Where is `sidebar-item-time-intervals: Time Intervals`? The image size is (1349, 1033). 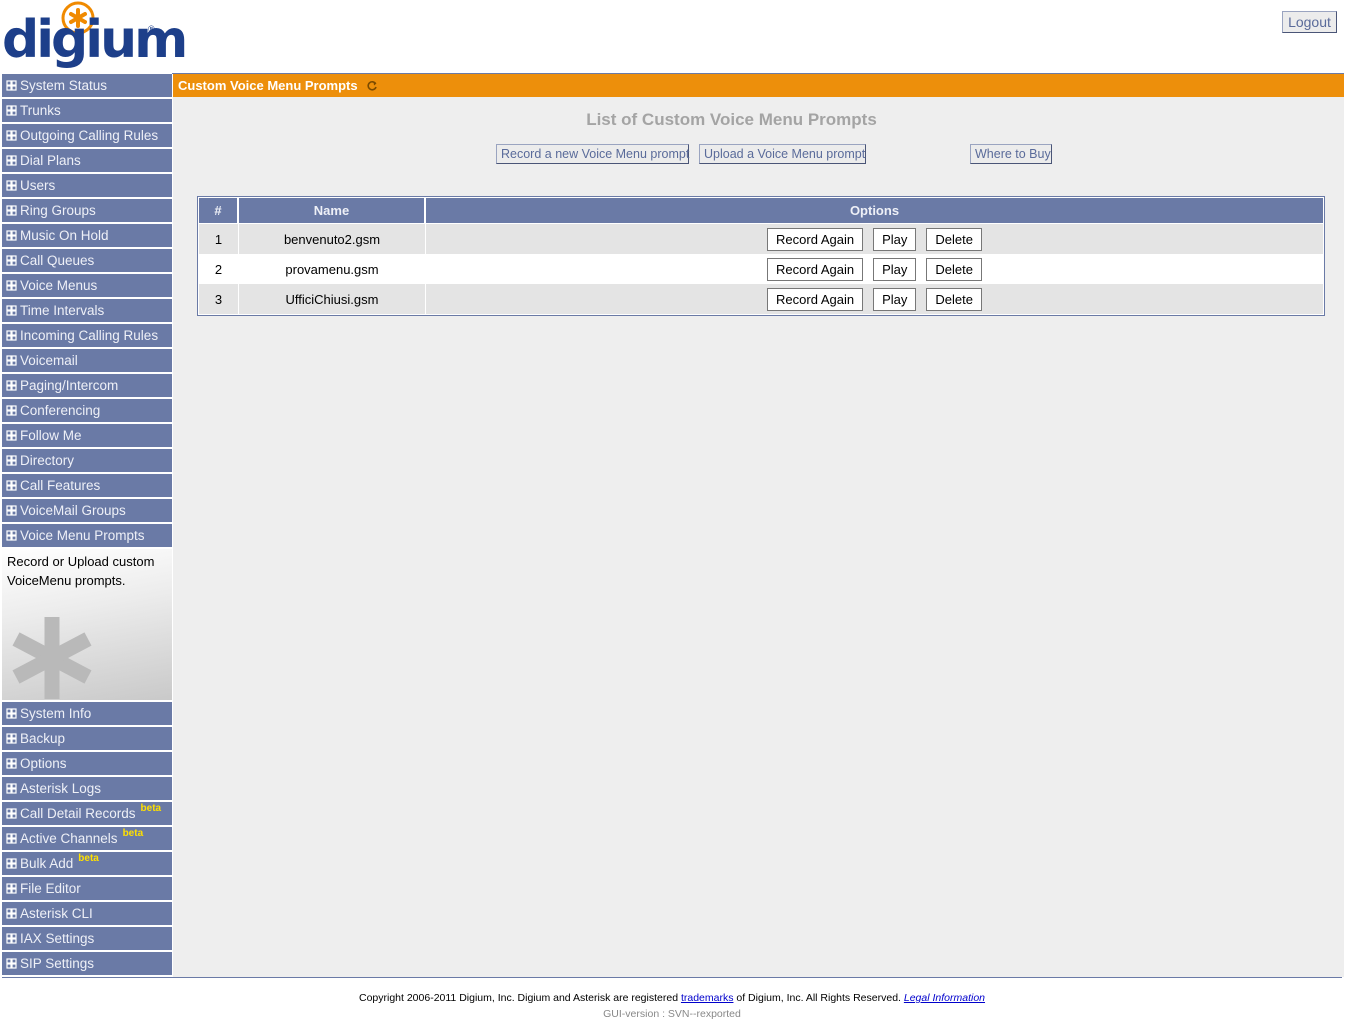
sidebar-item-time-intervals: Time Intervals is located at coordinates (87, 311).